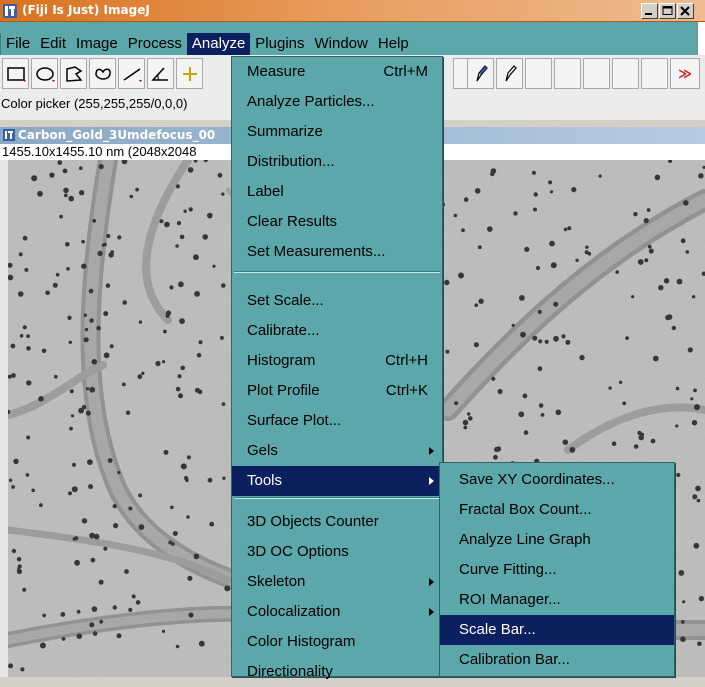 The image size is (705, 687). Describe the element at coordinates (262, 450) in the screenshot. I see `menu-item-label: Gels` at that location.